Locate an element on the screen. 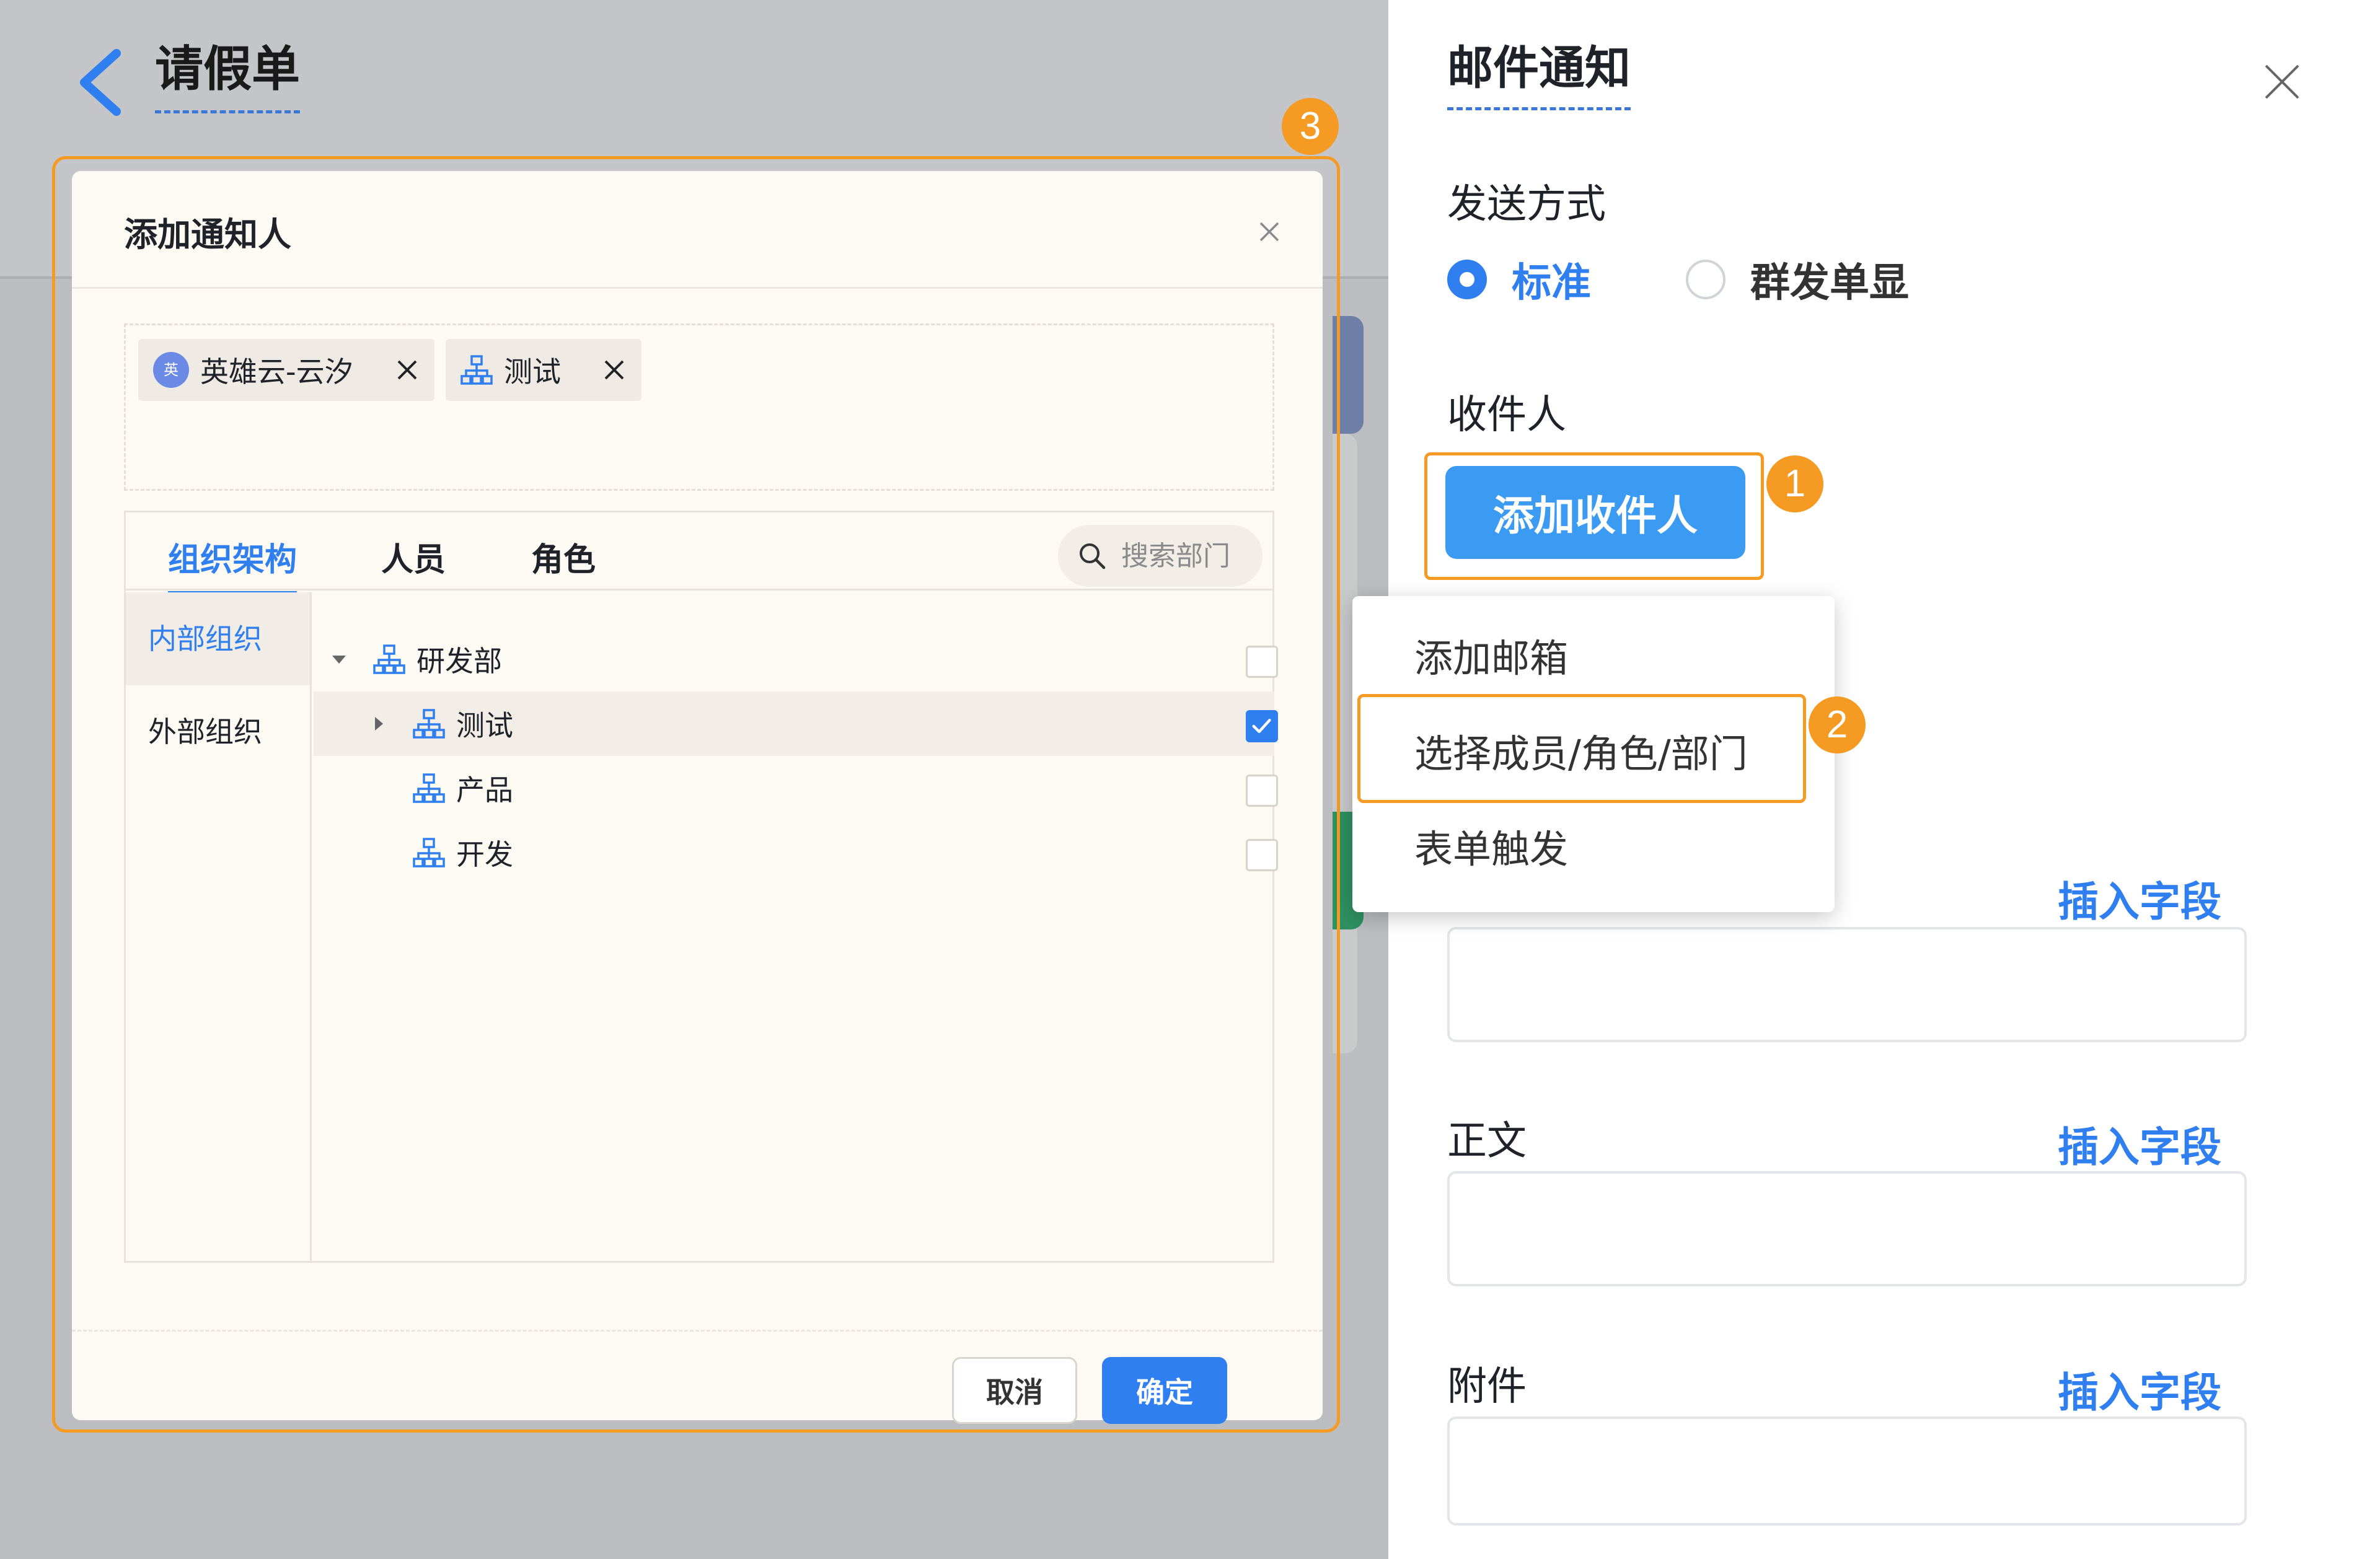 The height and width of the screenshot is (1559, 2380). attachment-label: 附件 is located at coordinates (1487, 1387).